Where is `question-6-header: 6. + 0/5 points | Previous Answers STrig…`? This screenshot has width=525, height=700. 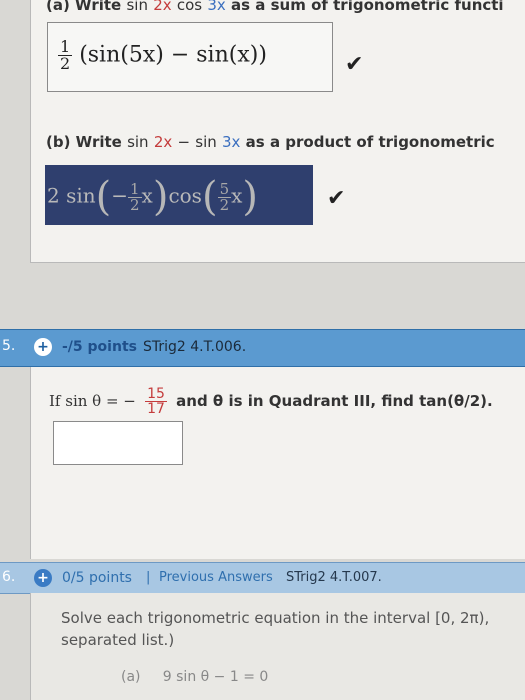 question-6-header: 6. + 0/5 points | Previous Answers STrig… is located at coordinates (262, 578).